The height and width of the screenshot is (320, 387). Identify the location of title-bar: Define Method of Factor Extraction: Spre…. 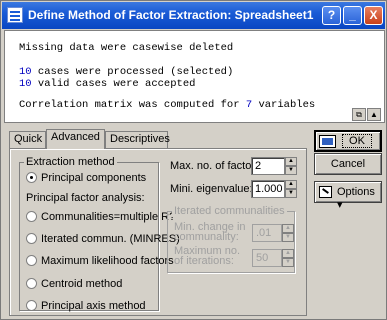
(193, 15).